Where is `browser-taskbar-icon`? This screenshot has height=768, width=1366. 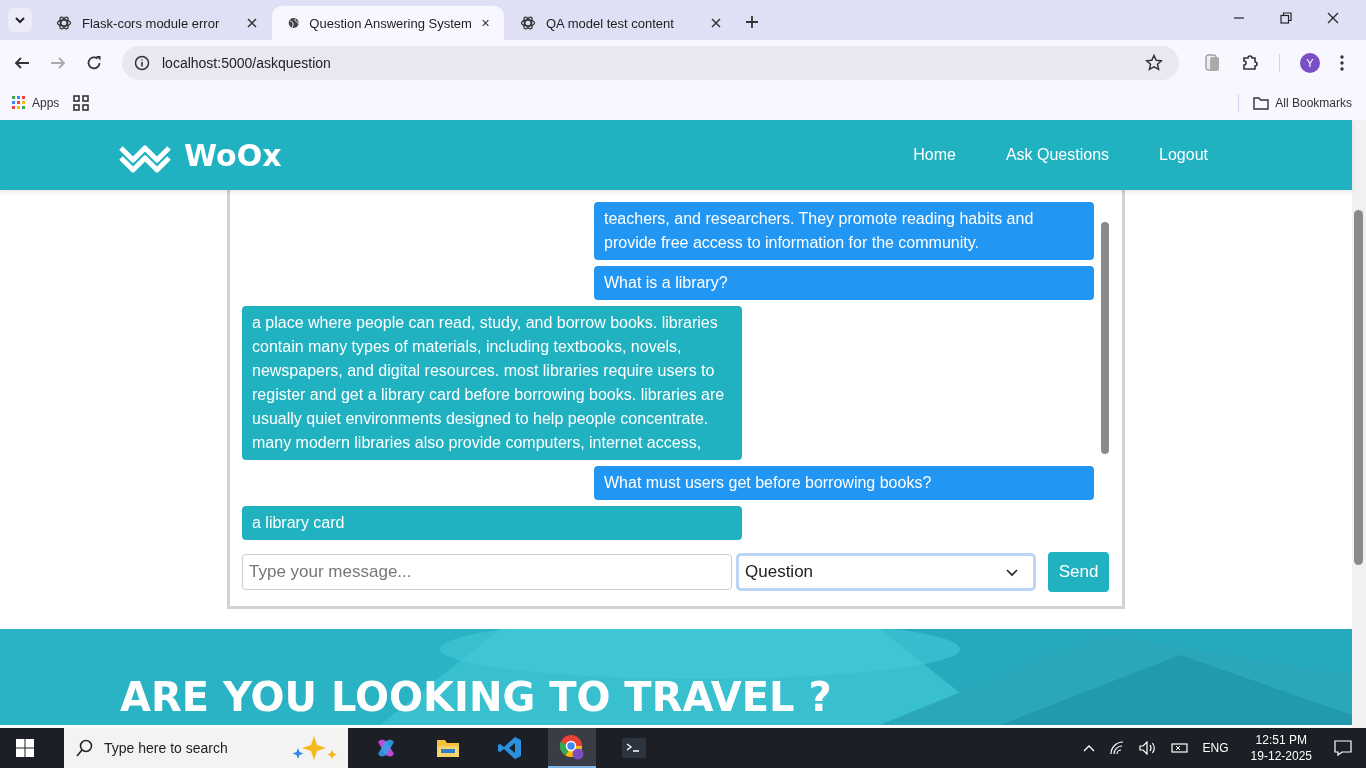
browser-taskbar-icon is located at coordinates (572, 748).